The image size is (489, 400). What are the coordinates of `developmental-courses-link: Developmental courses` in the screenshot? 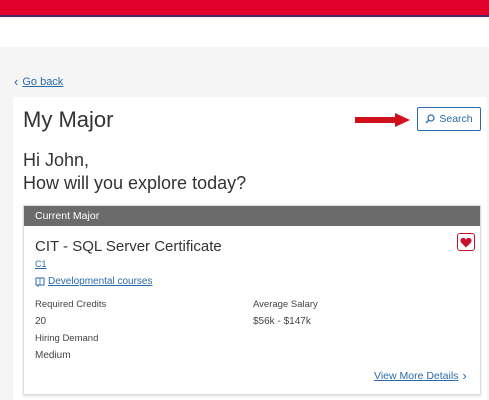 It's located at (94, 281).